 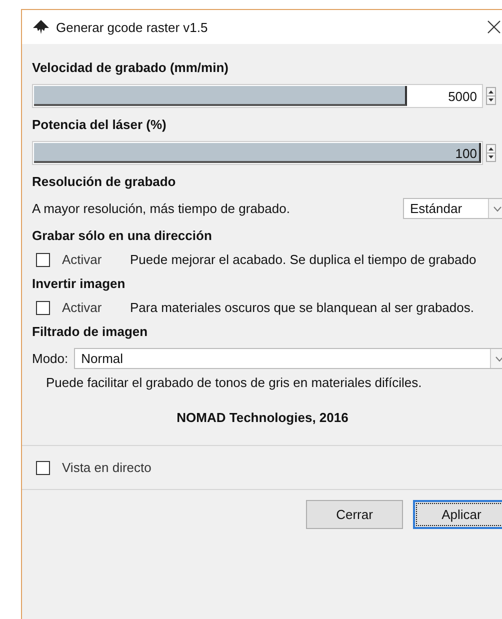 I want to click on description-text: Puede mejorar el acabado. Se duplica el tiempo de grabado, so click(x=303, y=259).